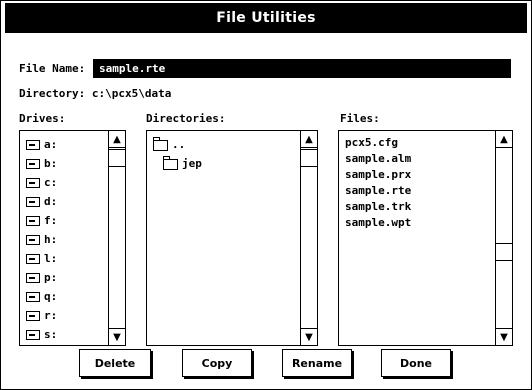  Describe the element at coordinates (308, 238) in the screenshot. I see `directories-scrollbar: ▲ ▼` at that location.